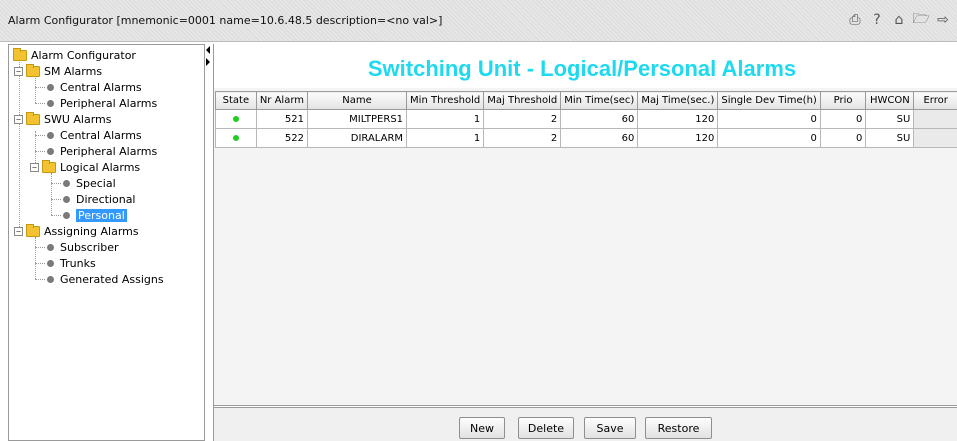 The height and width of the screenshot is (441, 957). Describe the element at coordinates (101, 151) in the screenshot. I see `tree-item-swu-peripheral-alarms: Peripheral Alarms` at that location.